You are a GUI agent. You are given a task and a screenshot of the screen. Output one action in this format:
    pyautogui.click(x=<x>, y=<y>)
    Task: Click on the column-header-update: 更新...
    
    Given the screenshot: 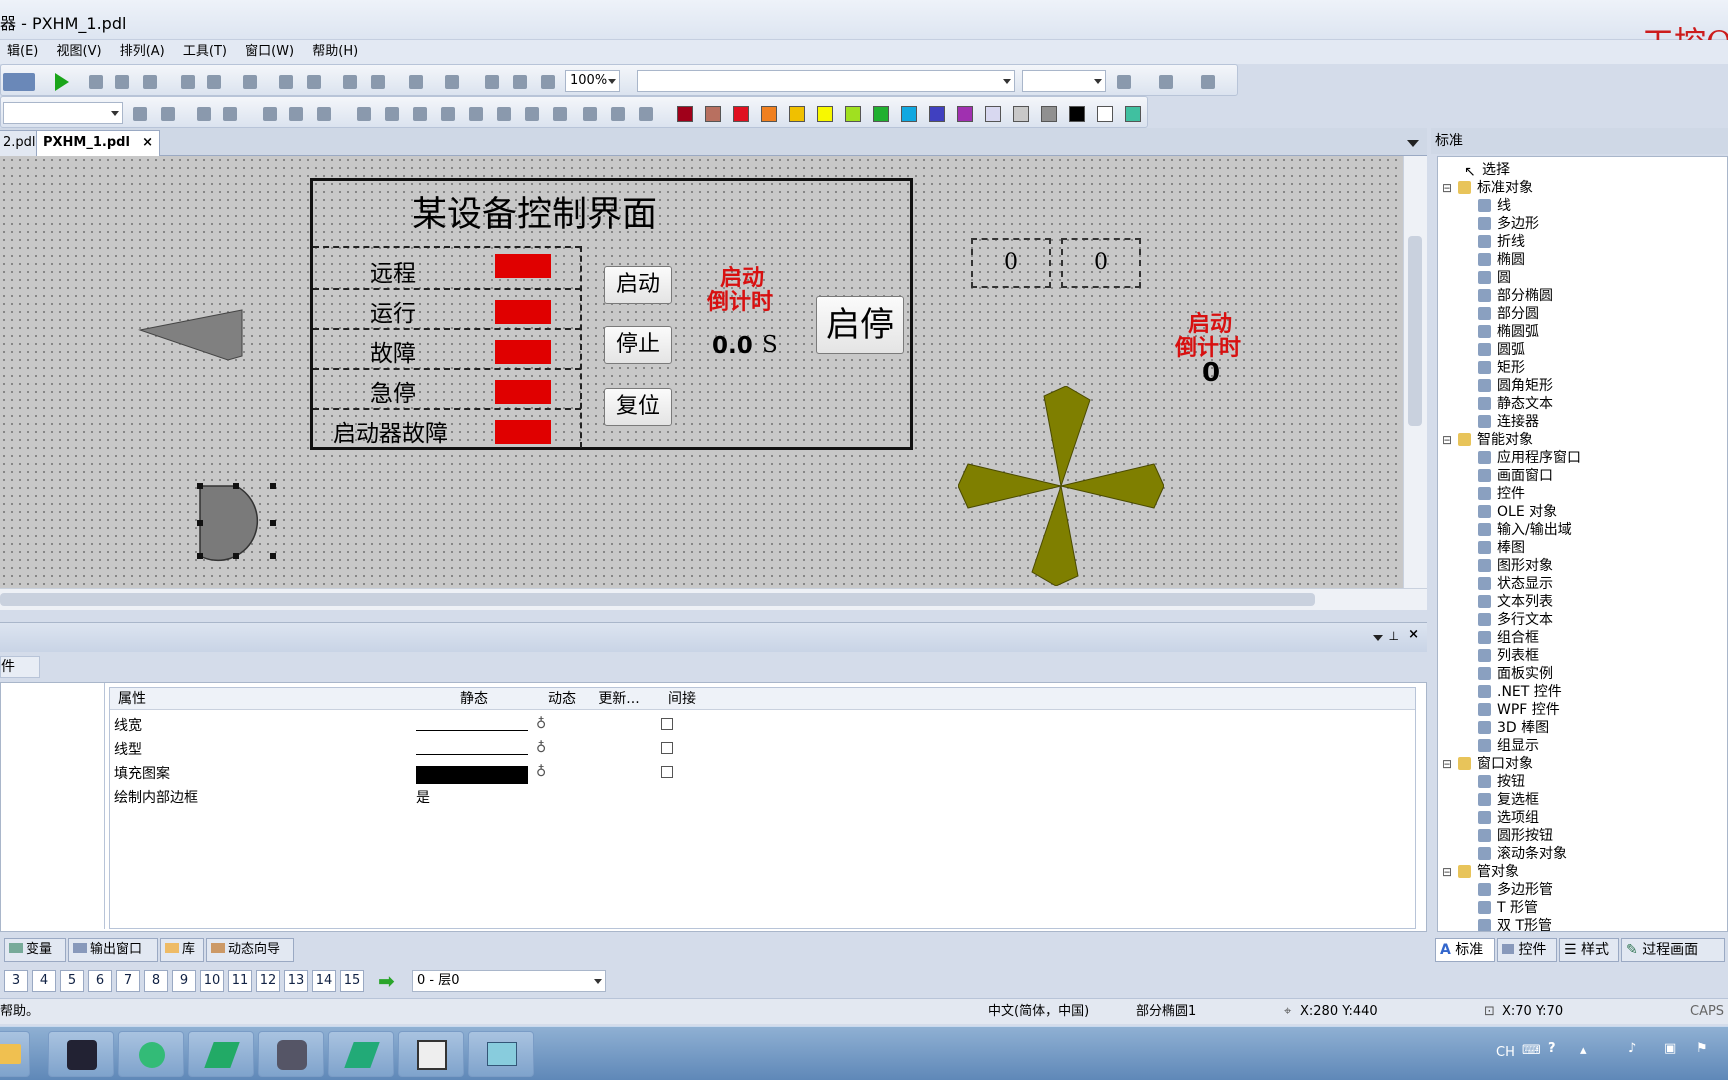 What is the action you would take?
    pyautogui.click(x=619, y=699)
    